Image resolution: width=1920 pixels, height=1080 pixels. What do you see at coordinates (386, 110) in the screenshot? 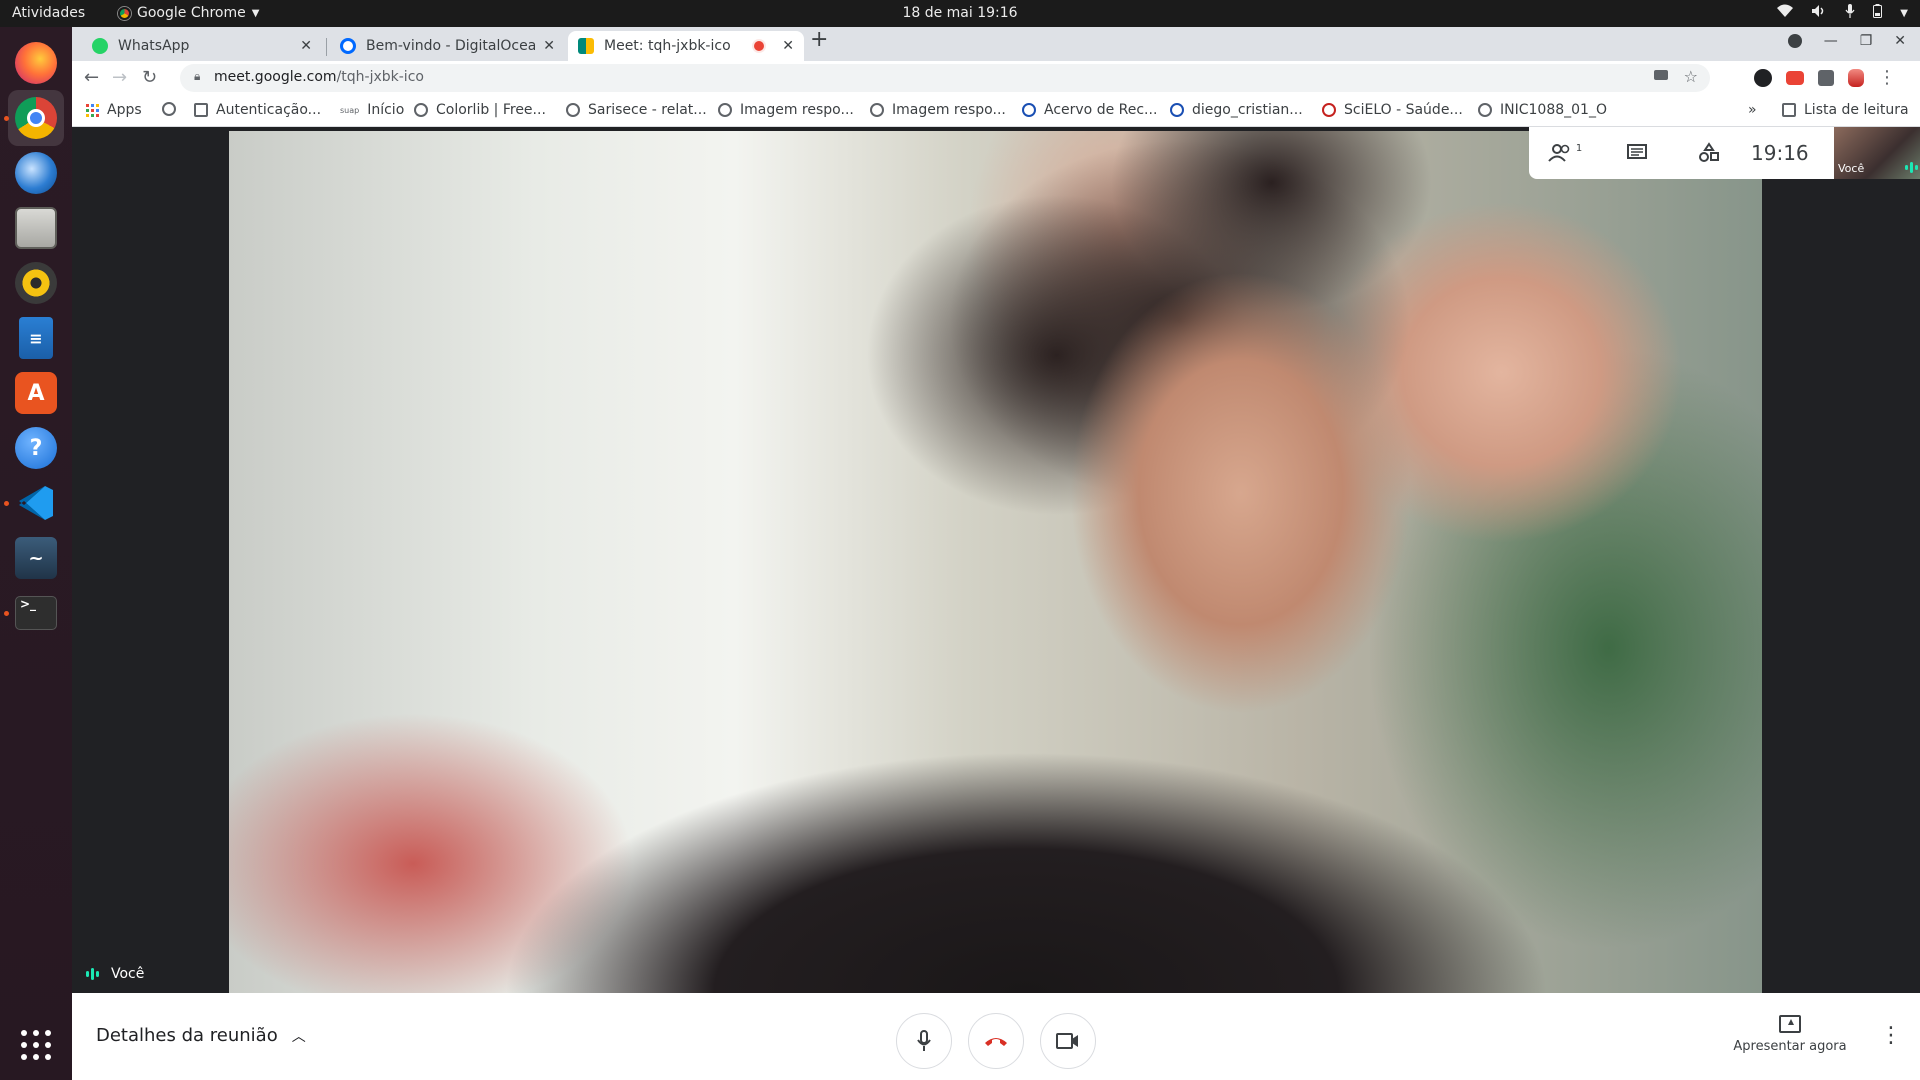
I see `bookmark-label: Início` at bounding box center [386, 110].